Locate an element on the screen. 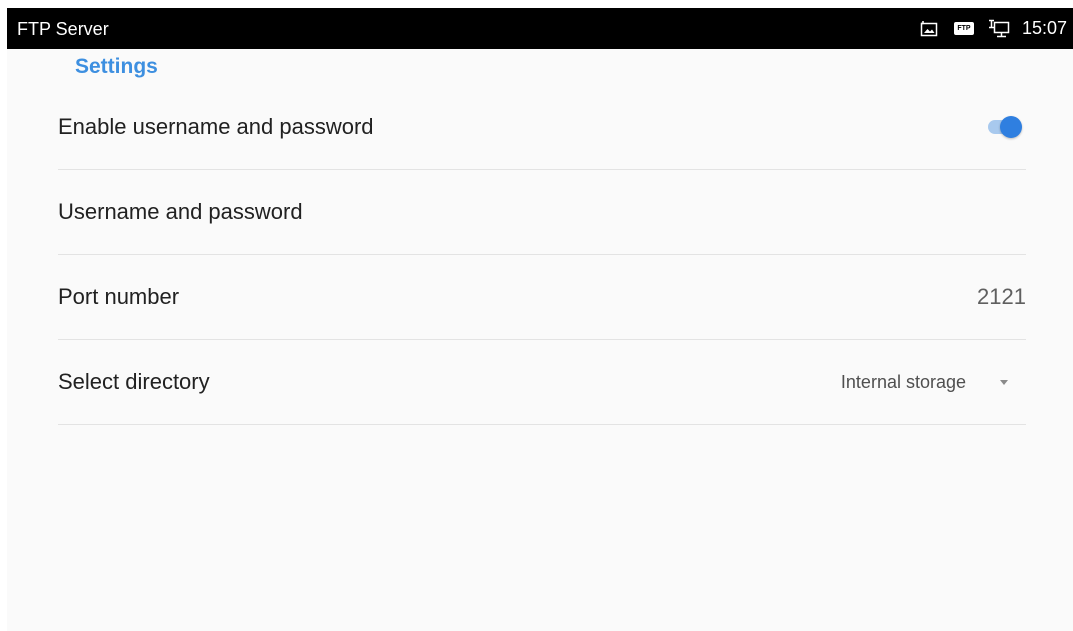 This screenshot has width=1073, height=631. screenshot-icon is located at coordinates (930, 29).